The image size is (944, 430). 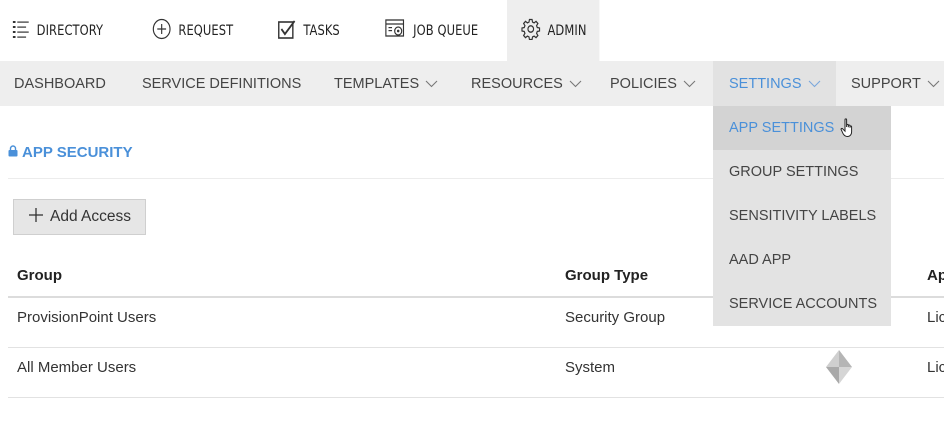 I want to click on subnav-dashboard: DASHBOARD, so click(x=60, y=83).